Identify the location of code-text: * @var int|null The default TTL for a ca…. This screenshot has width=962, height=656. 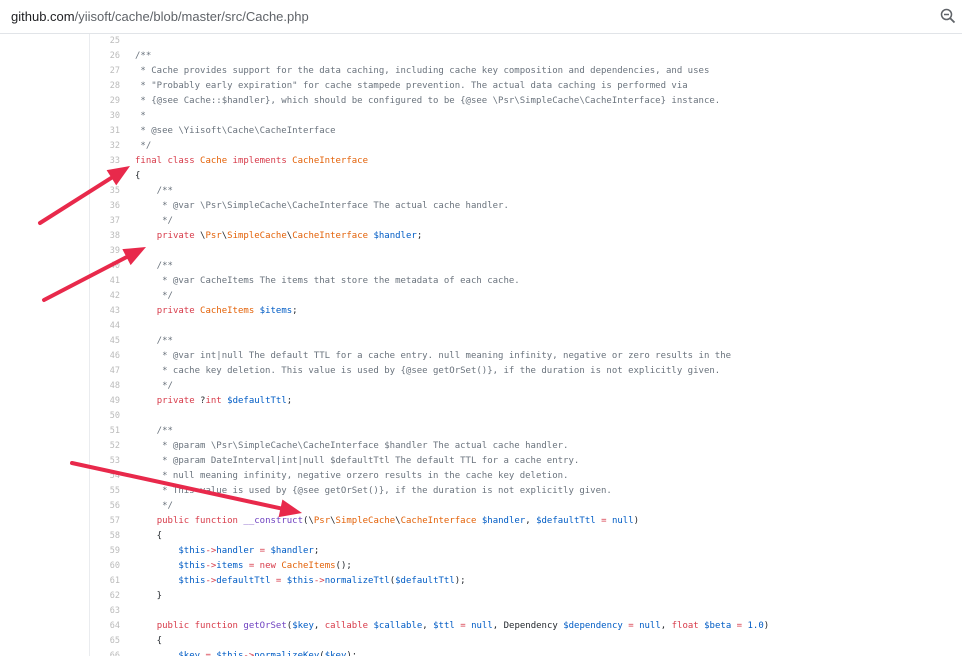
(433, 356).